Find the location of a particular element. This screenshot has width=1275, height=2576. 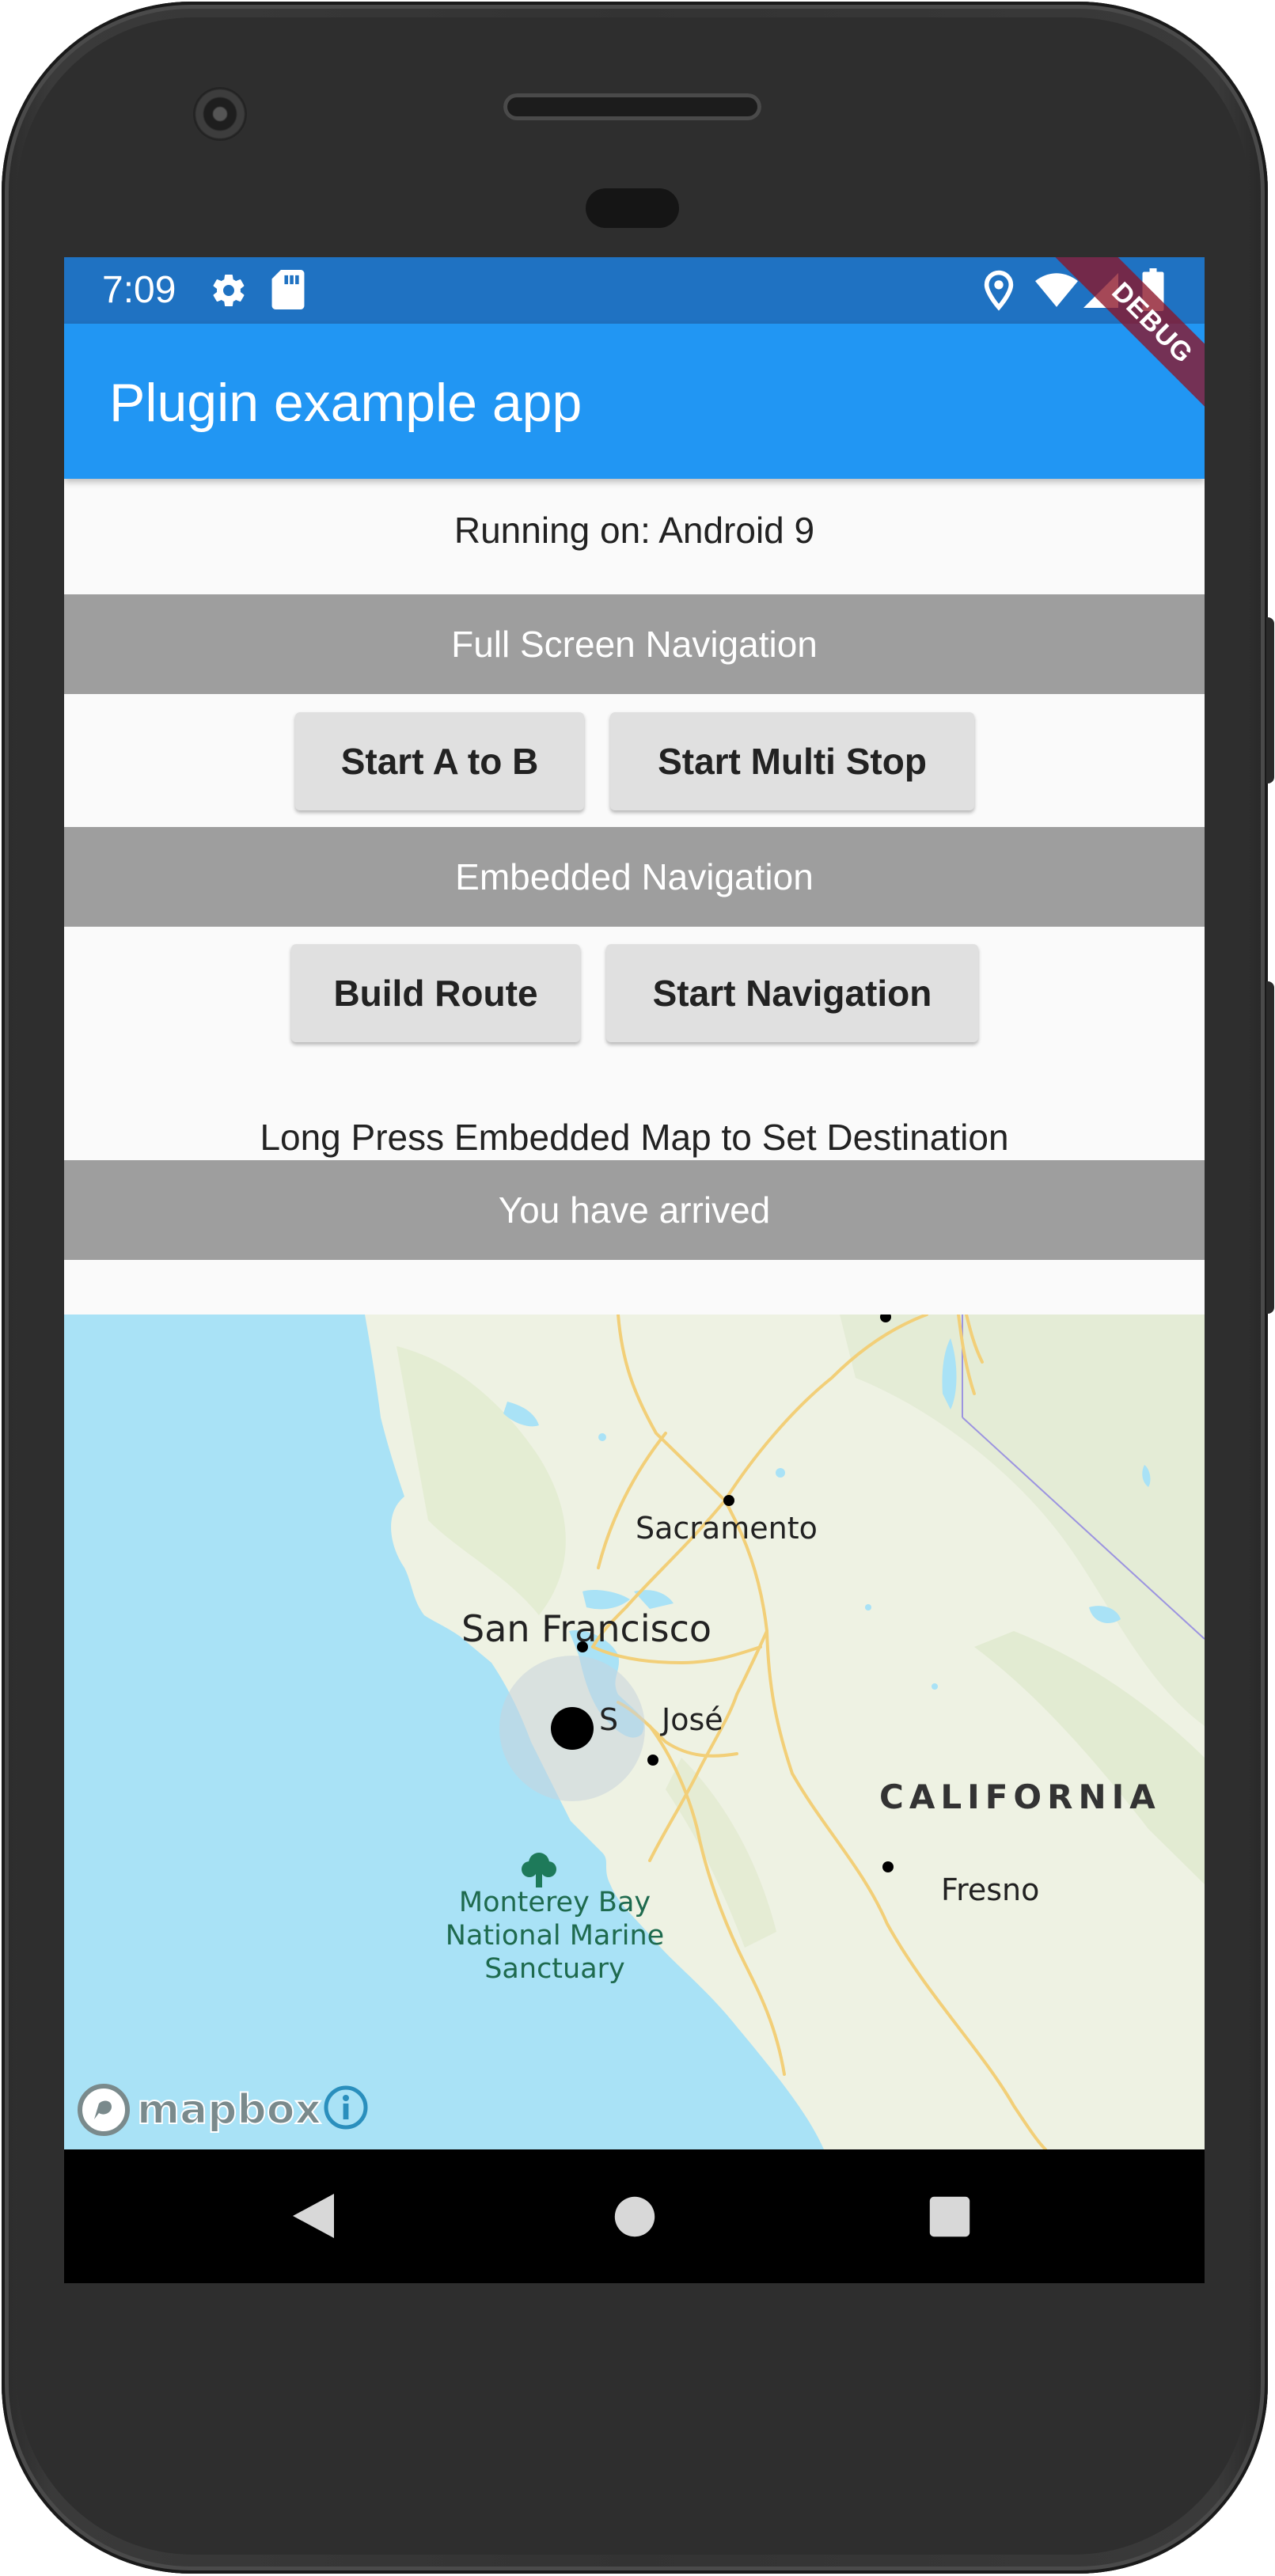

map-label-california: CALIFORNIA is located at coordinates (1020, 1796).